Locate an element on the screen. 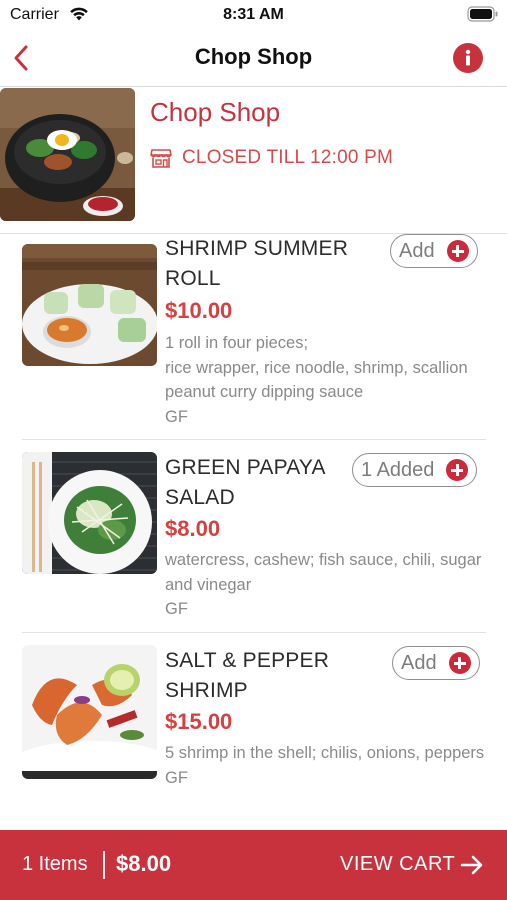  status-text: CLOSED TILL 12:00 PM is located at coordinates (287, 157).